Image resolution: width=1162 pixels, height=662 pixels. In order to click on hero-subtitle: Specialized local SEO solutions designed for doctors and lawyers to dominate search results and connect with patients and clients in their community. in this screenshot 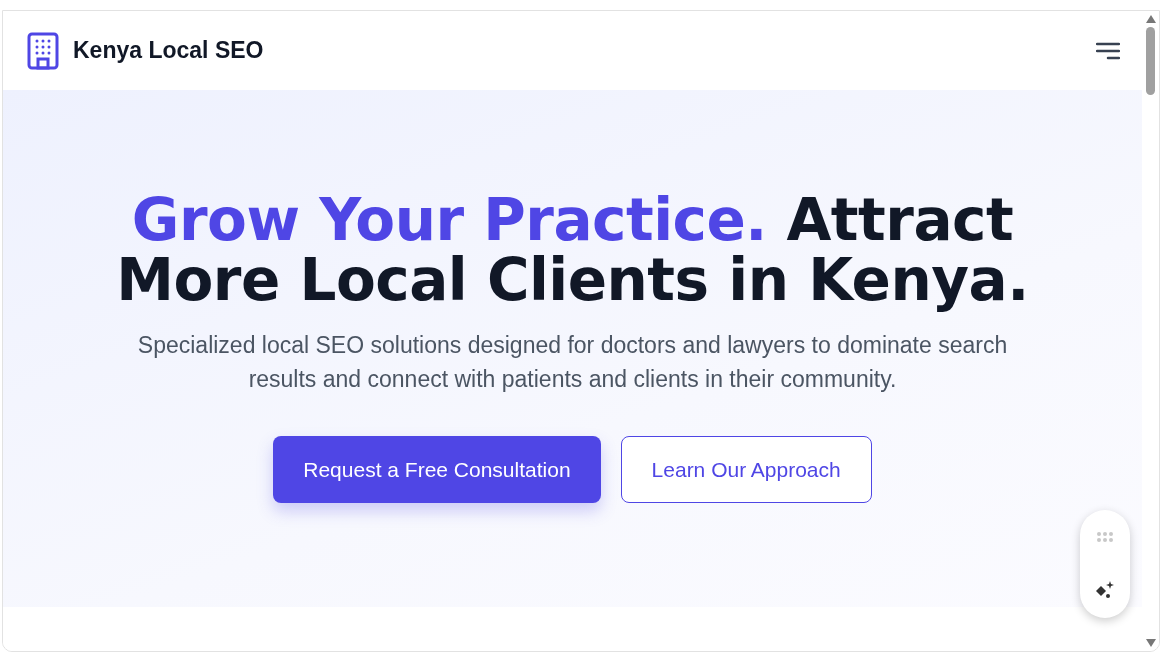, I will do `click(572, 362)`.